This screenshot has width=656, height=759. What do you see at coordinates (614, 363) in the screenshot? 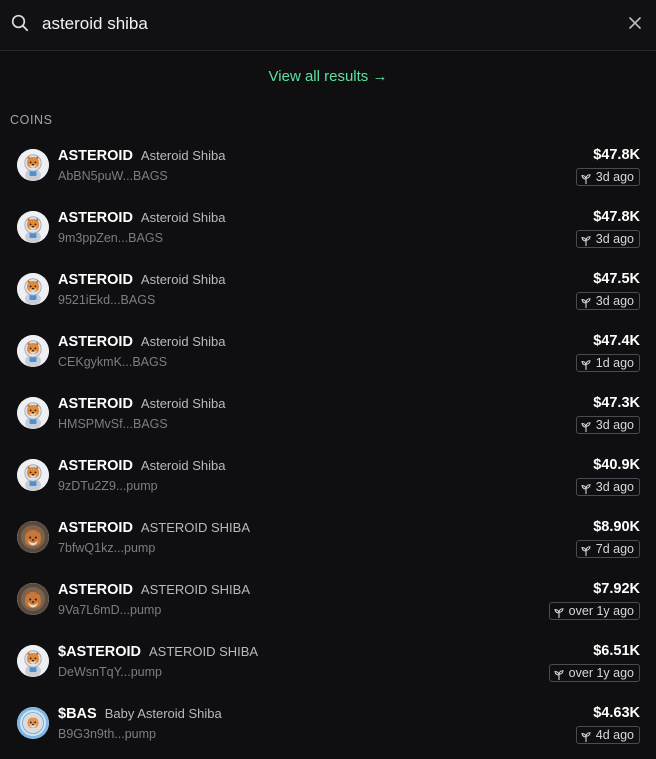
I see `coin-age-label: 1d ago` at bounding box center [614, 363].